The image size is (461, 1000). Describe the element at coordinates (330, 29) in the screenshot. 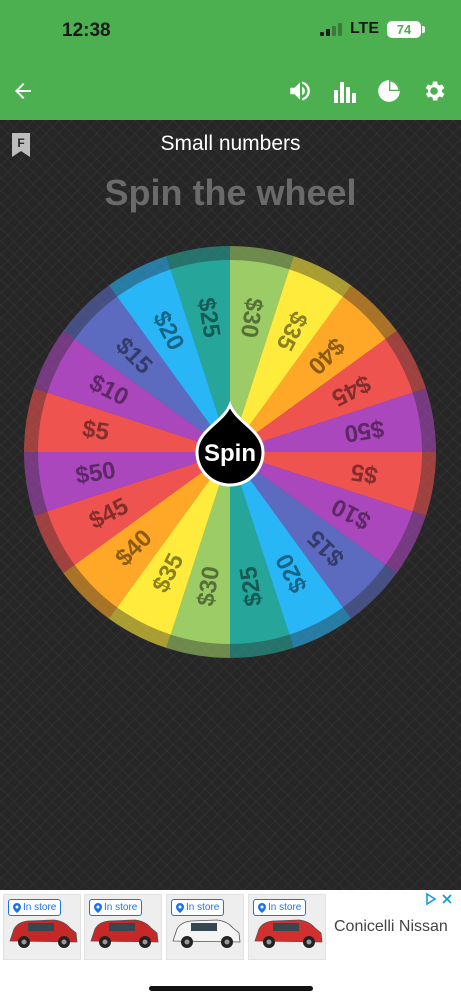

I see `signal-icon` at that location.